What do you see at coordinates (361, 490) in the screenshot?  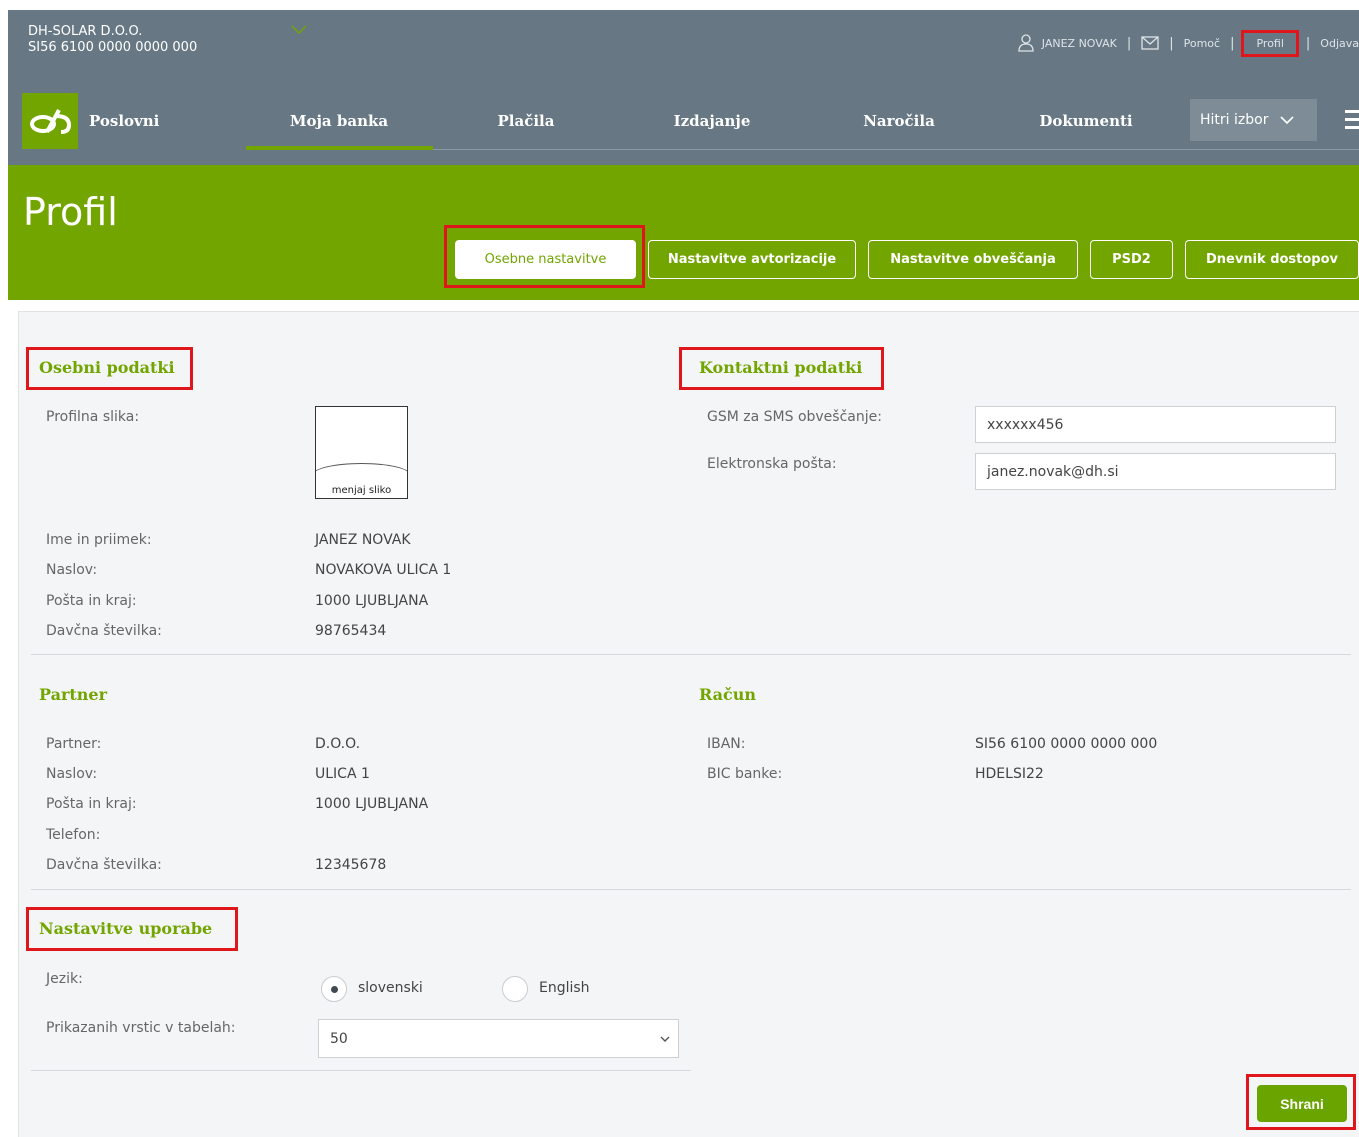 I see `change-photo-button: menjaj sliko` at bounding box center [361, 490].